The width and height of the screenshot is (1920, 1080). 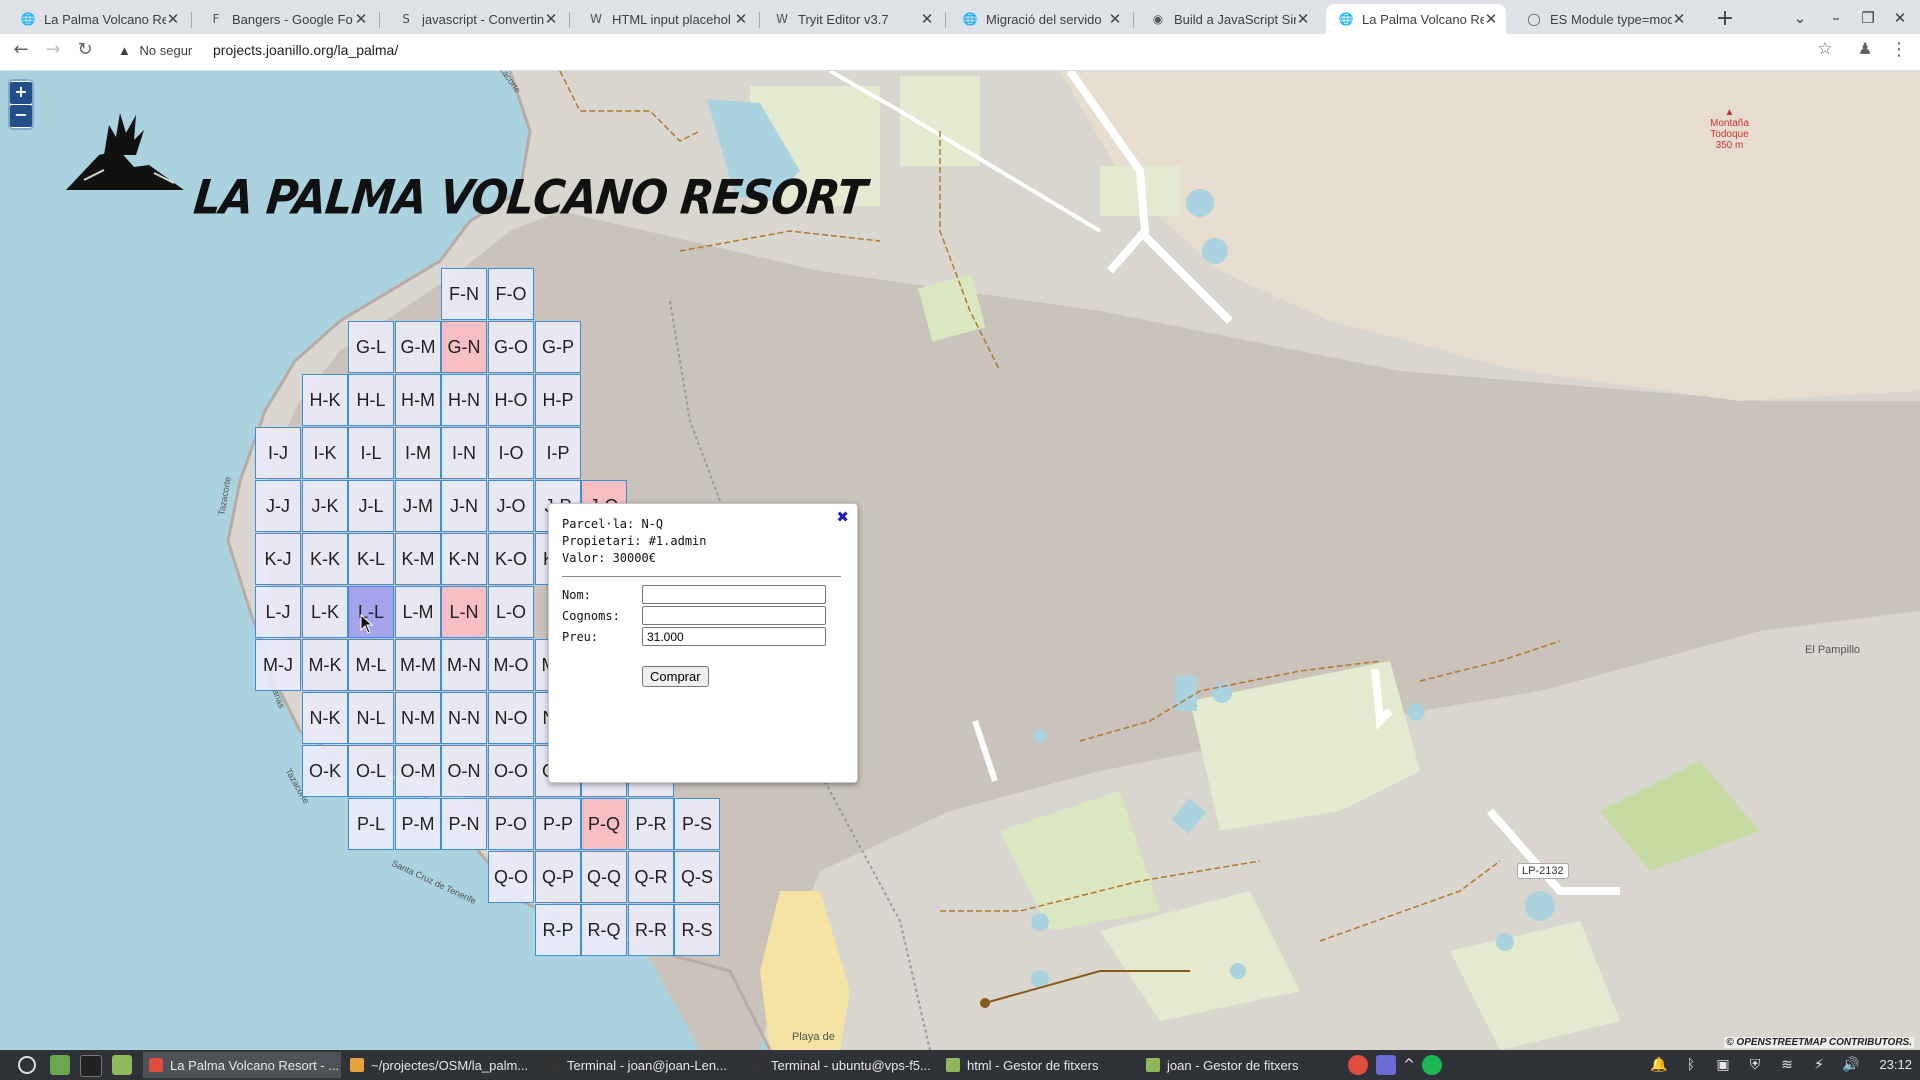 I want to click on plot-cell-m-n: M-N, so click(x=464, y=665).